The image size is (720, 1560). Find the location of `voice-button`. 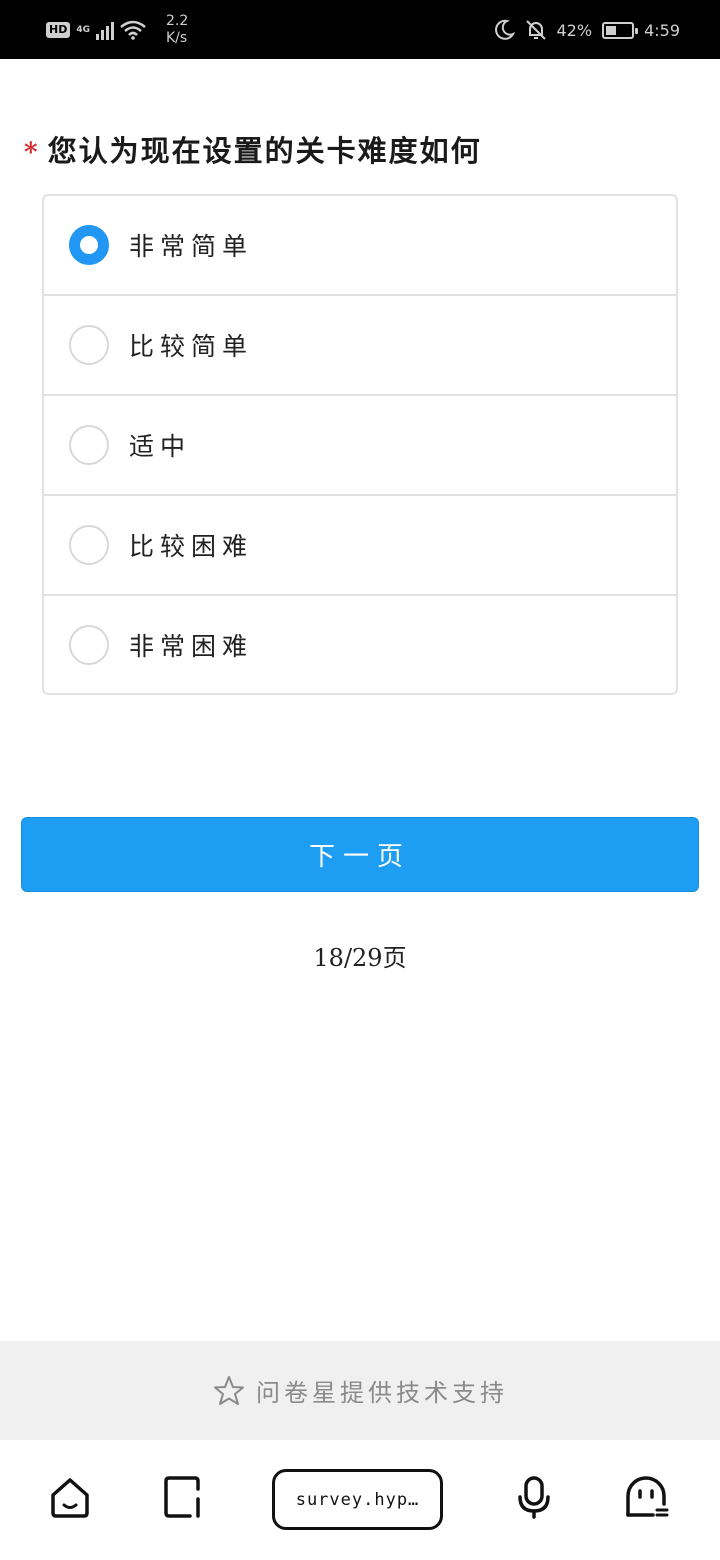

voice-button is located at coordinates (534, 1497).